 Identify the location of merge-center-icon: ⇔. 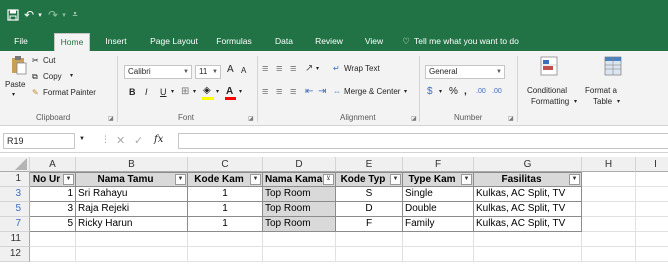
(337, 91).